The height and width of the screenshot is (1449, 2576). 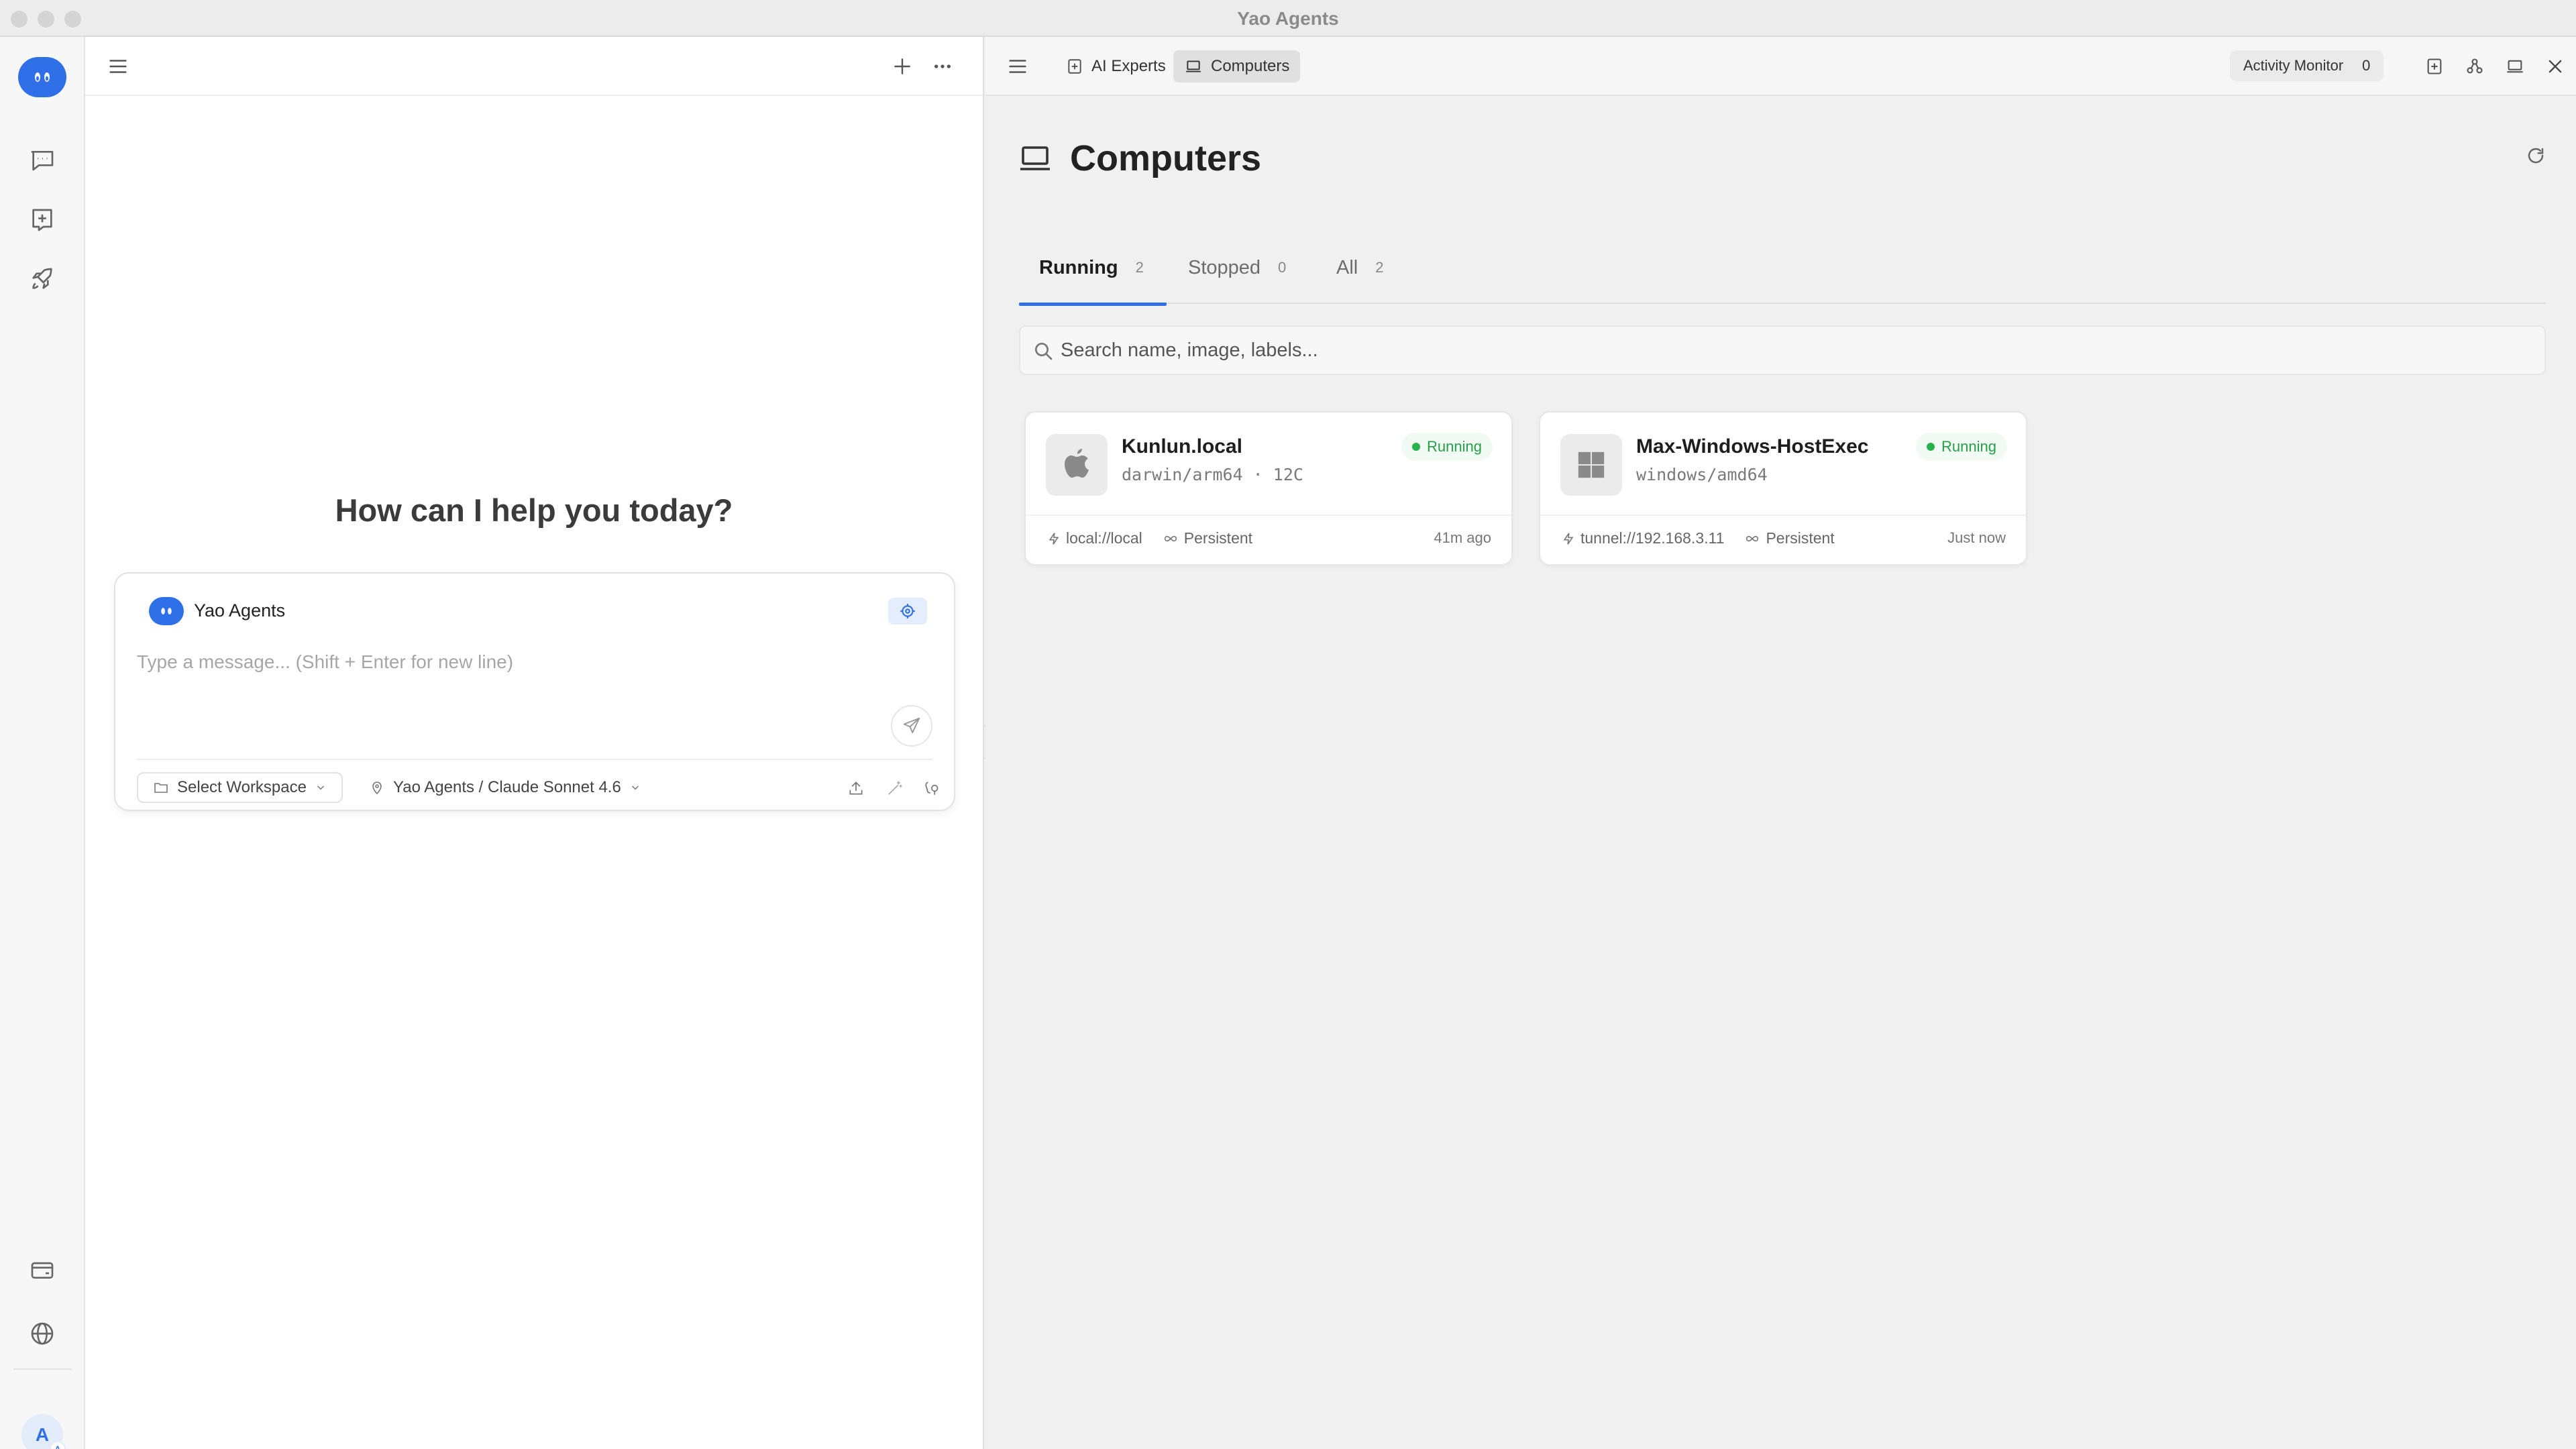 I want to click on tab-ai-experts: AI Experts, so click(x=1116, y=66).